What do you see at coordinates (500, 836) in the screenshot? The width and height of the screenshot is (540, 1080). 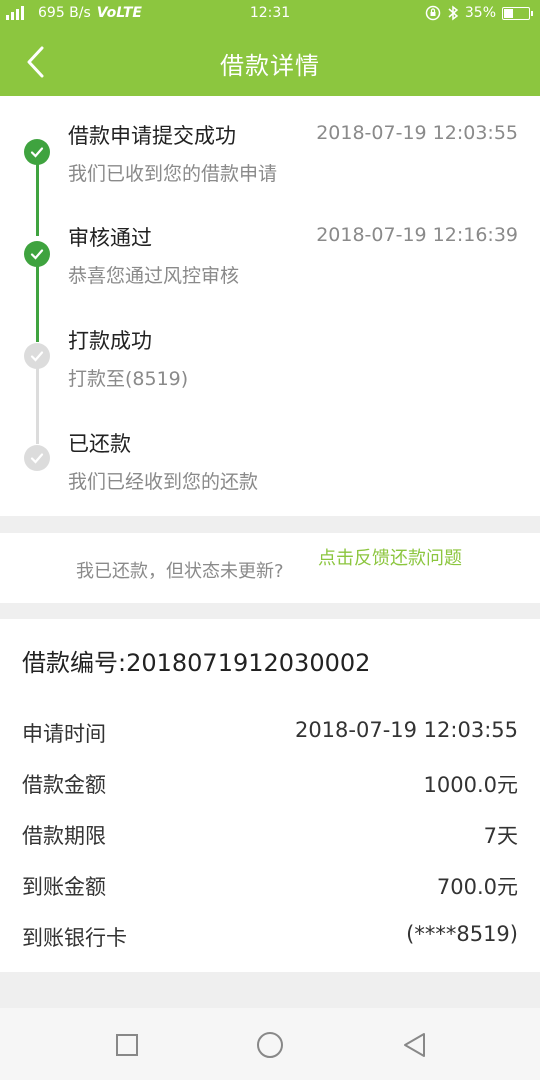 I see `detail-value: 7天` at bounding box center [500, 836].